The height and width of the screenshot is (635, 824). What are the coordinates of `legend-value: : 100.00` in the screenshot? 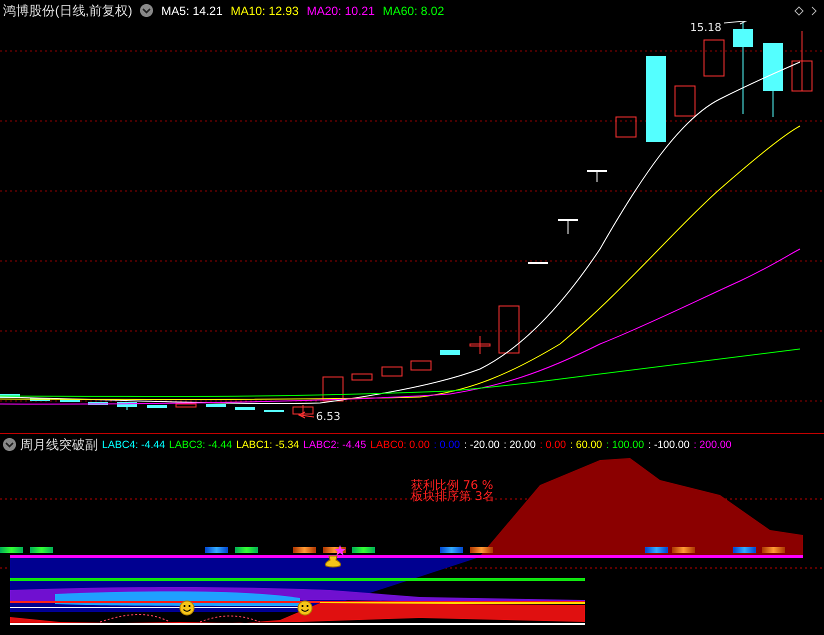 It's located at (625, 444).